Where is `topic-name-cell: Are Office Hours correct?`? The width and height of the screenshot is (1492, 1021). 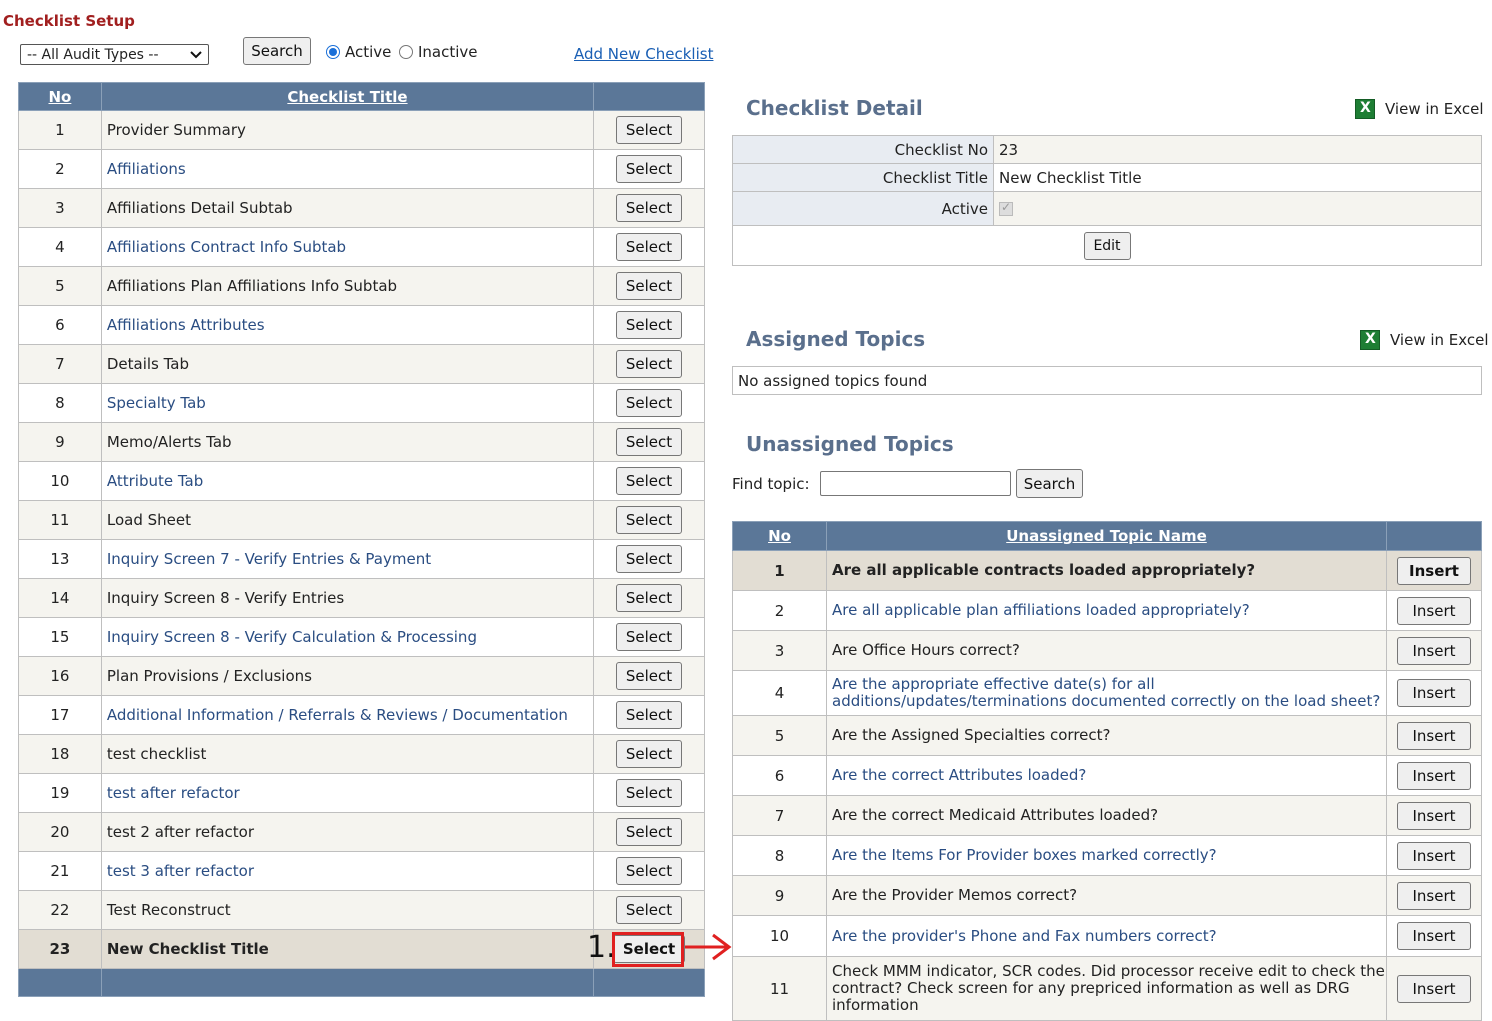 topic-name-cell: Are Office Hours correct? is located at coordinates (1106, 650).